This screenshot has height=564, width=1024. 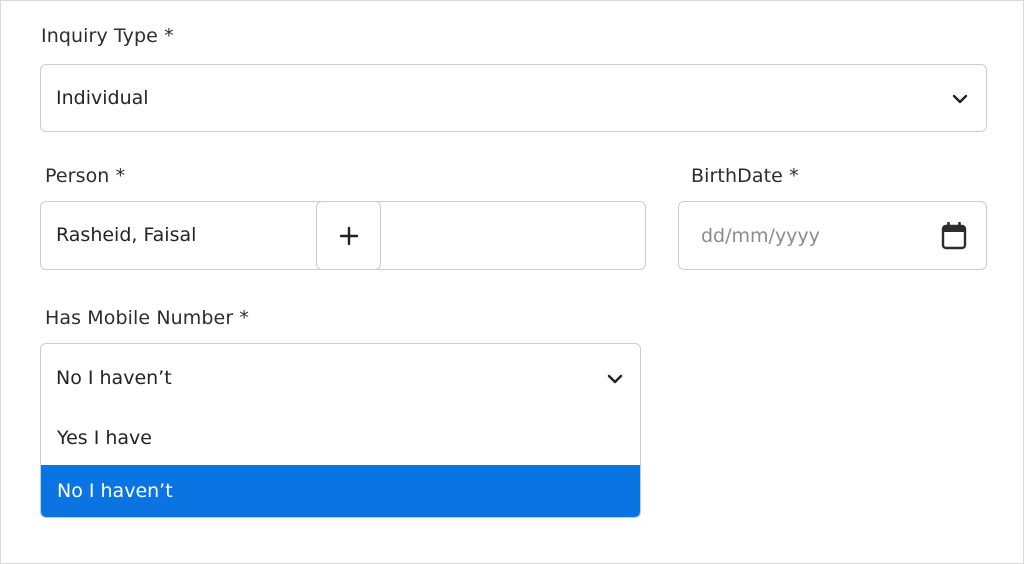 I want to click on option-no-i-havent: No I haven’t, so click(x=340, y=491).